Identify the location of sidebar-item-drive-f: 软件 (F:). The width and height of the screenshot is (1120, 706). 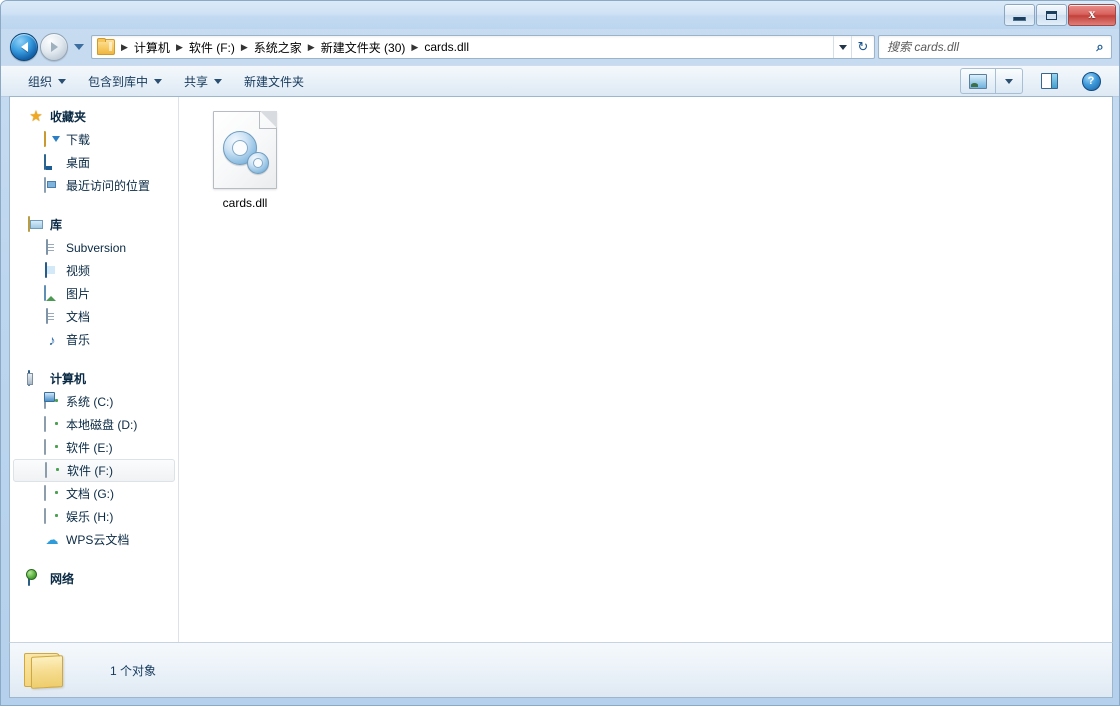
(94, 470).